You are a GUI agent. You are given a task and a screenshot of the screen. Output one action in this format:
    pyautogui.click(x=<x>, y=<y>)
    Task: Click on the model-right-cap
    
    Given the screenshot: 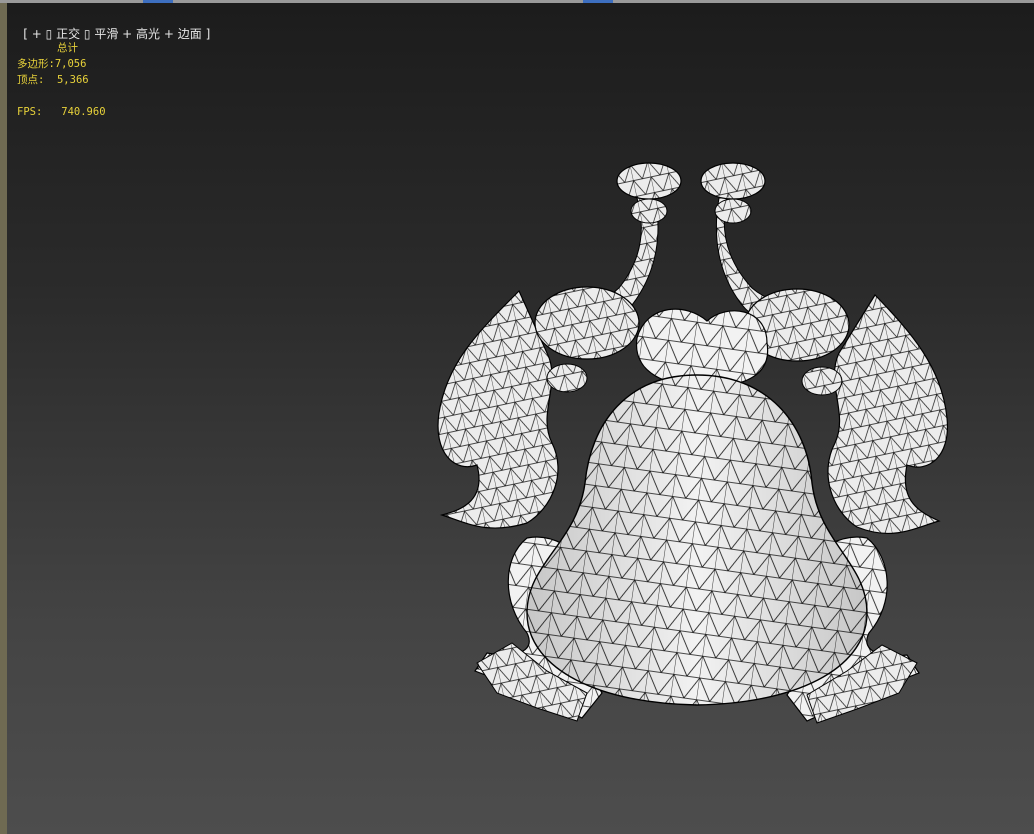 What is the action you would take?
    pyautogui.click(x=733, y=181)
    